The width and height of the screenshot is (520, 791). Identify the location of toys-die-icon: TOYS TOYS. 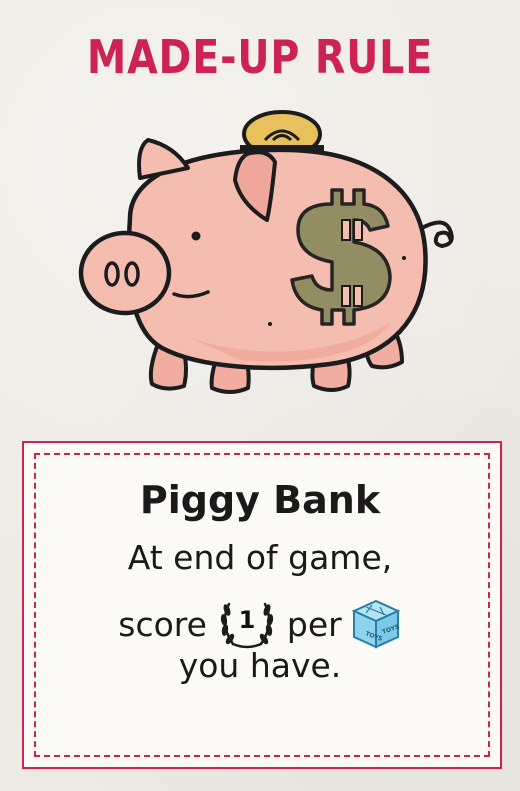
(376, 624).